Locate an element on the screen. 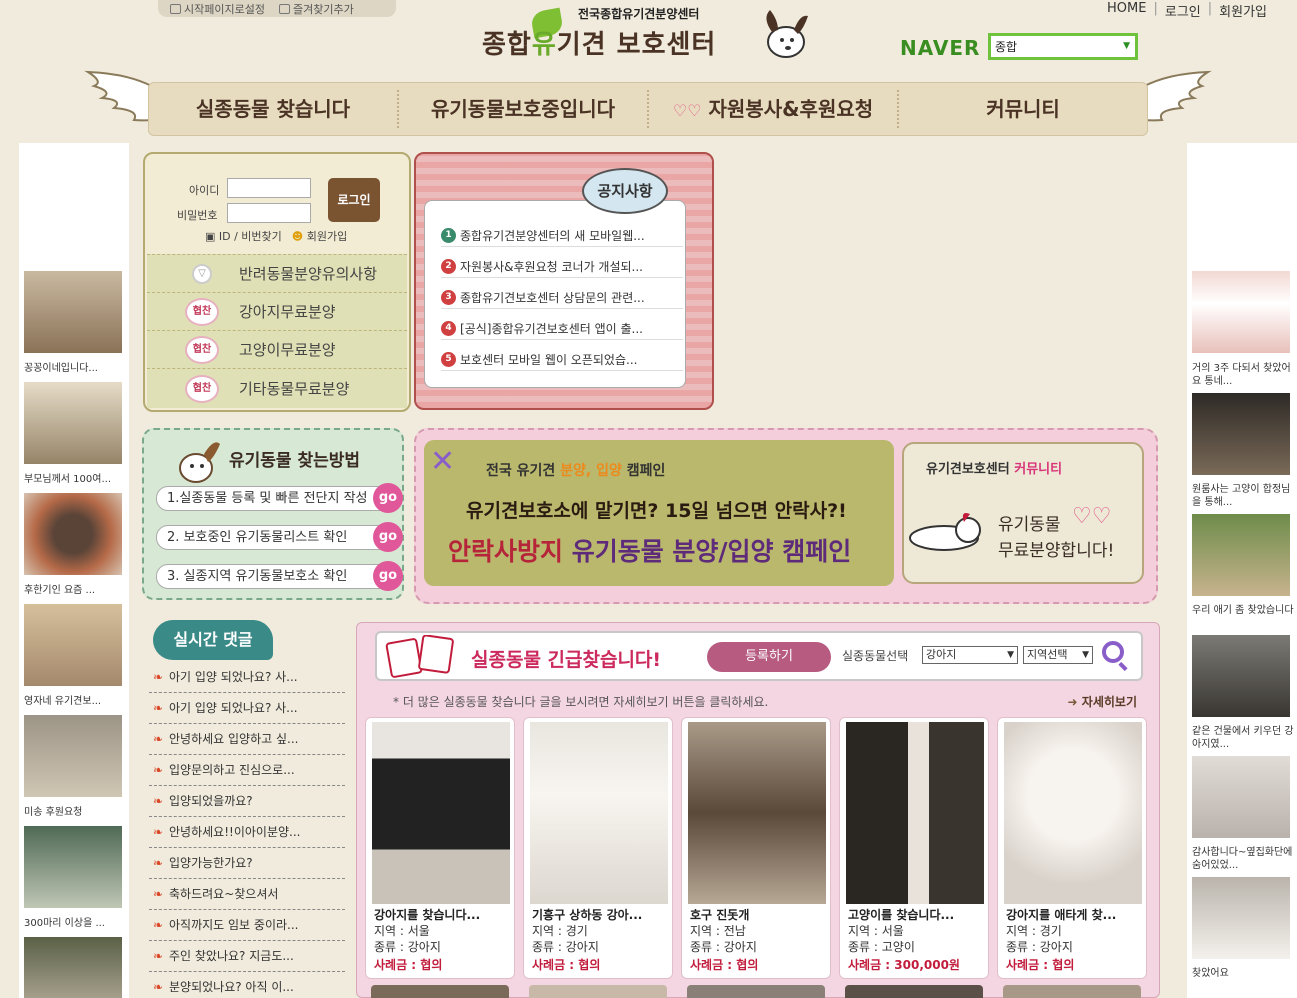 The height and width of the screenshot is (998, 1297). id-input is located at coordinates (269, 188).